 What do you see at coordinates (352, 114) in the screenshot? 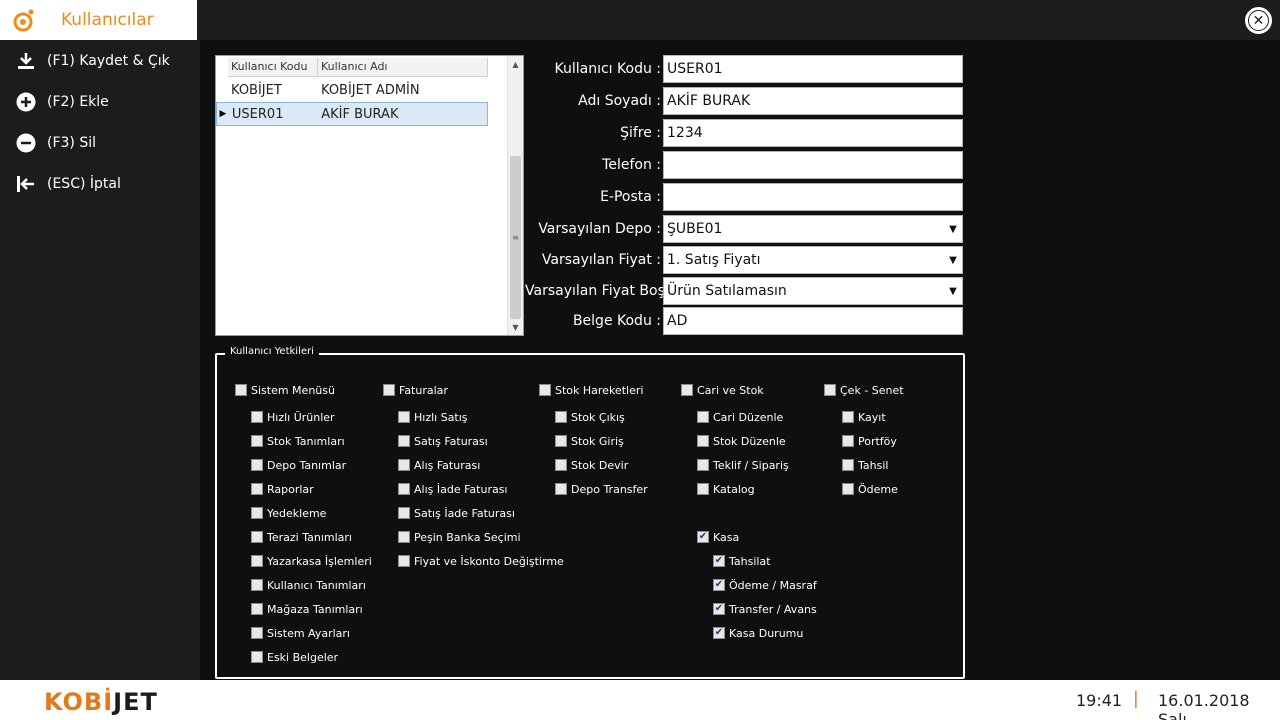
I see `table-row-selected: ▶ USER01 AKİF BURAK` at bounding box center [352, 114].